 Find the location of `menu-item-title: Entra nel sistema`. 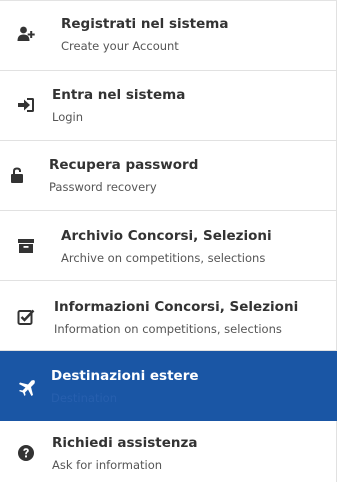

menu-item-title: Entra nel sistema is located at coordinates (119, 95).